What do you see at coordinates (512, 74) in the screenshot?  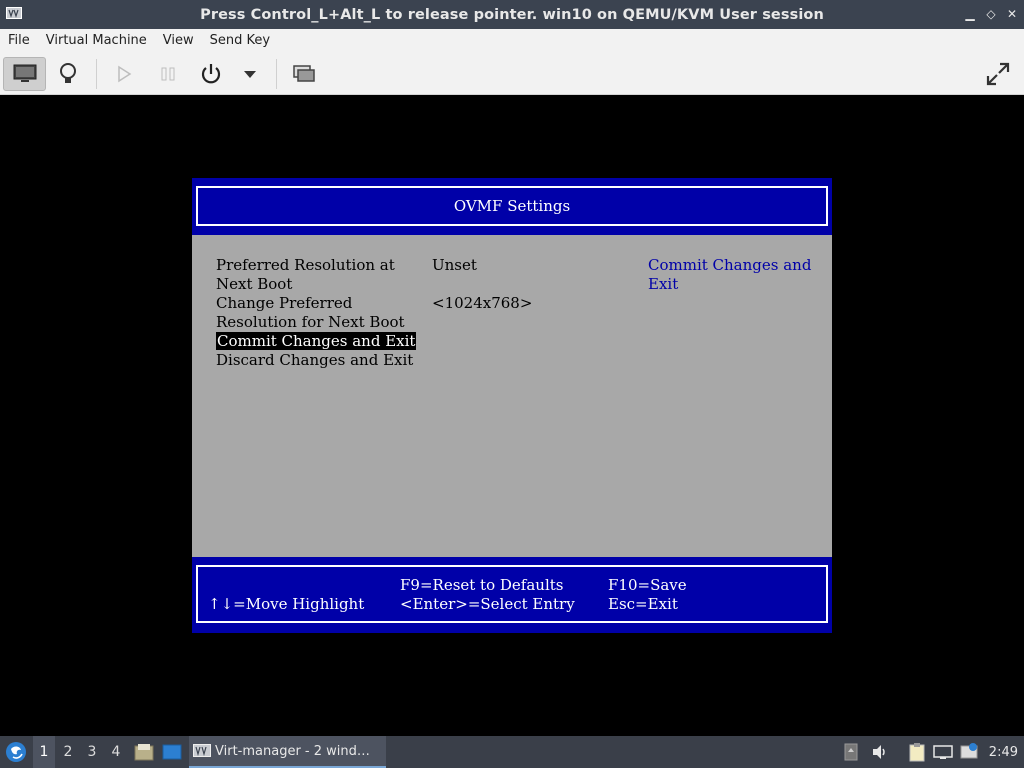 I see `toolbar` at bounding box center [512, 74].